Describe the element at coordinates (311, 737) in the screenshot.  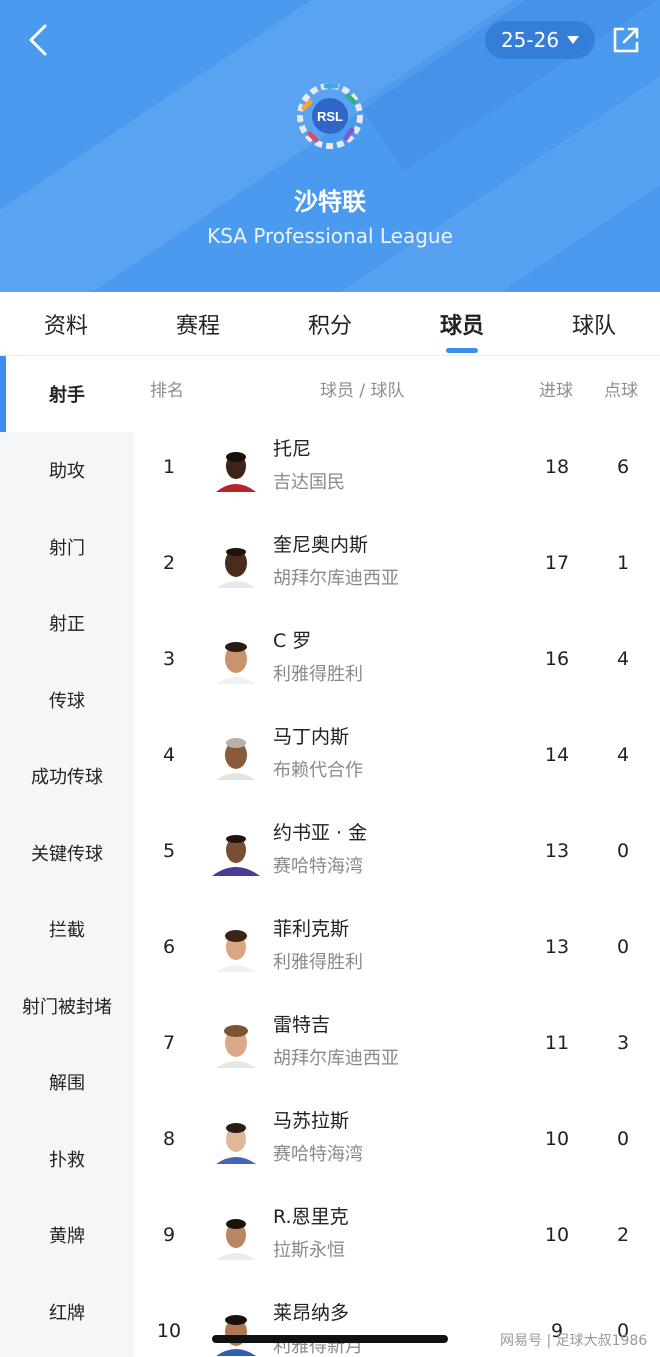
I see `player-name: 马丁内斯` at that location.